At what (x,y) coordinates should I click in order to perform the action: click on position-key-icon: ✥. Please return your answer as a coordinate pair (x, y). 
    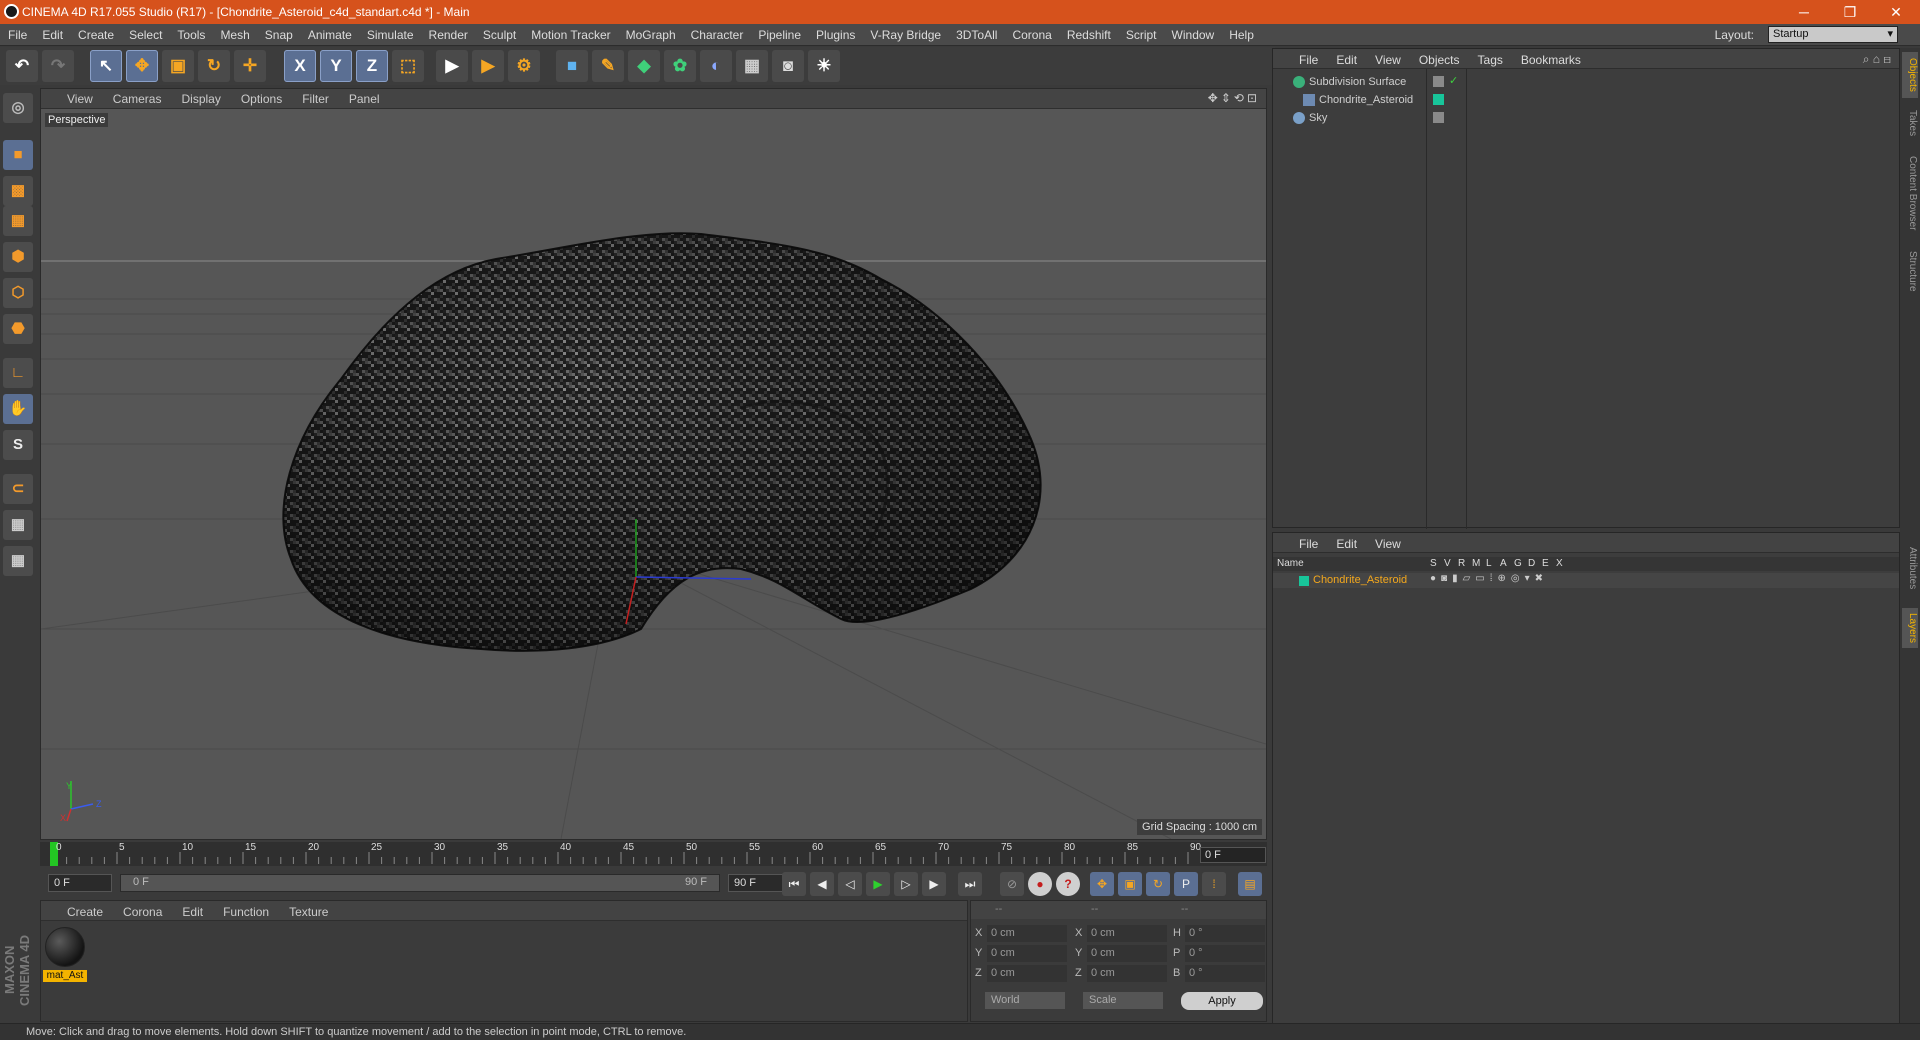
    Looking at the image, I should click on (1102, 884).